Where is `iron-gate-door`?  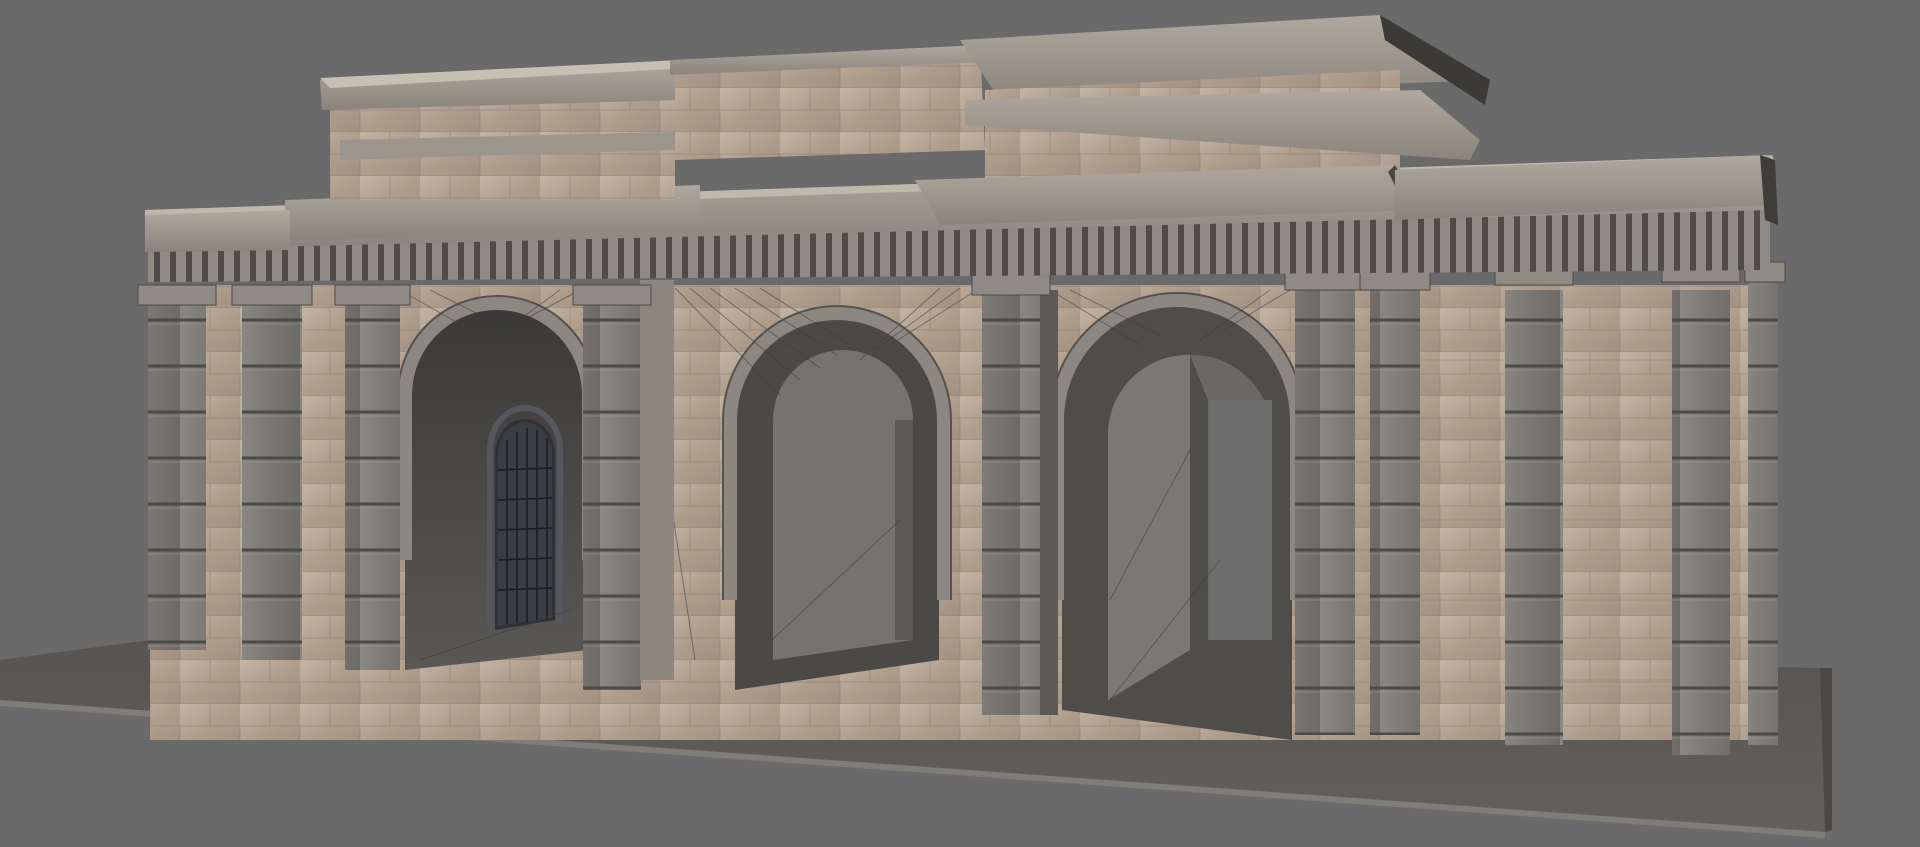
iron-gate-door is located at coordinates (525, 517).